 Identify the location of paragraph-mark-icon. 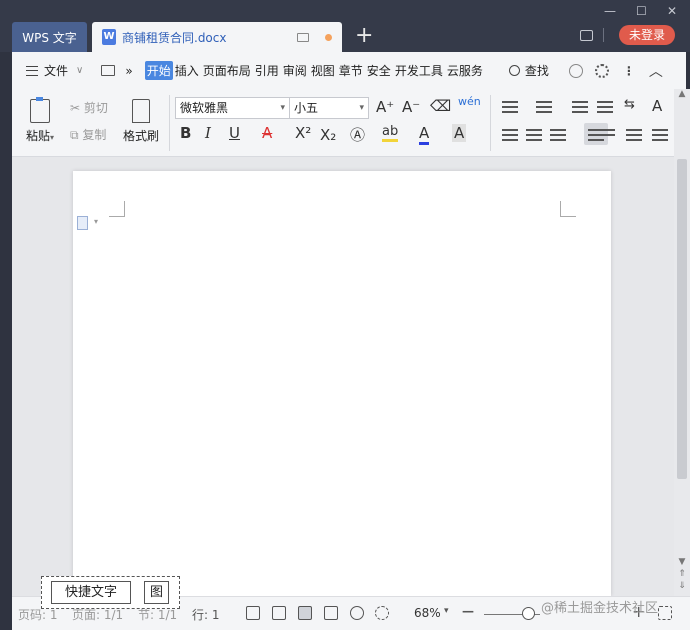
(82, 223).